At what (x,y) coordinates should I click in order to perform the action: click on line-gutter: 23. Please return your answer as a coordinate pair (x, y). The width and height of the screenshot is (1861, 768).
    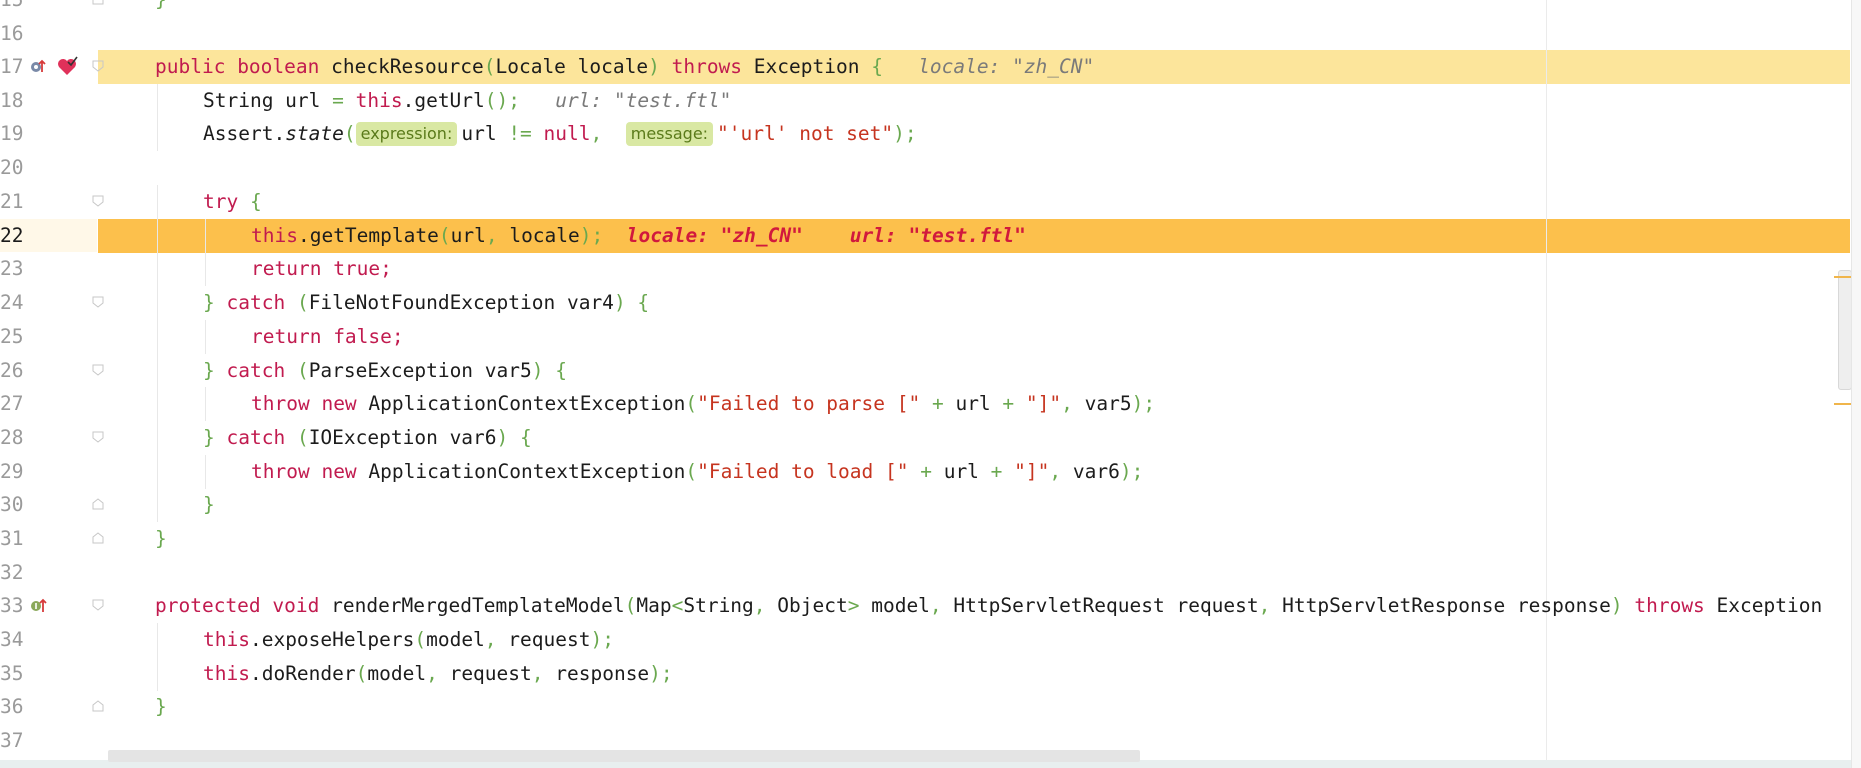
    Looking at the image, I should click on (48, 269).